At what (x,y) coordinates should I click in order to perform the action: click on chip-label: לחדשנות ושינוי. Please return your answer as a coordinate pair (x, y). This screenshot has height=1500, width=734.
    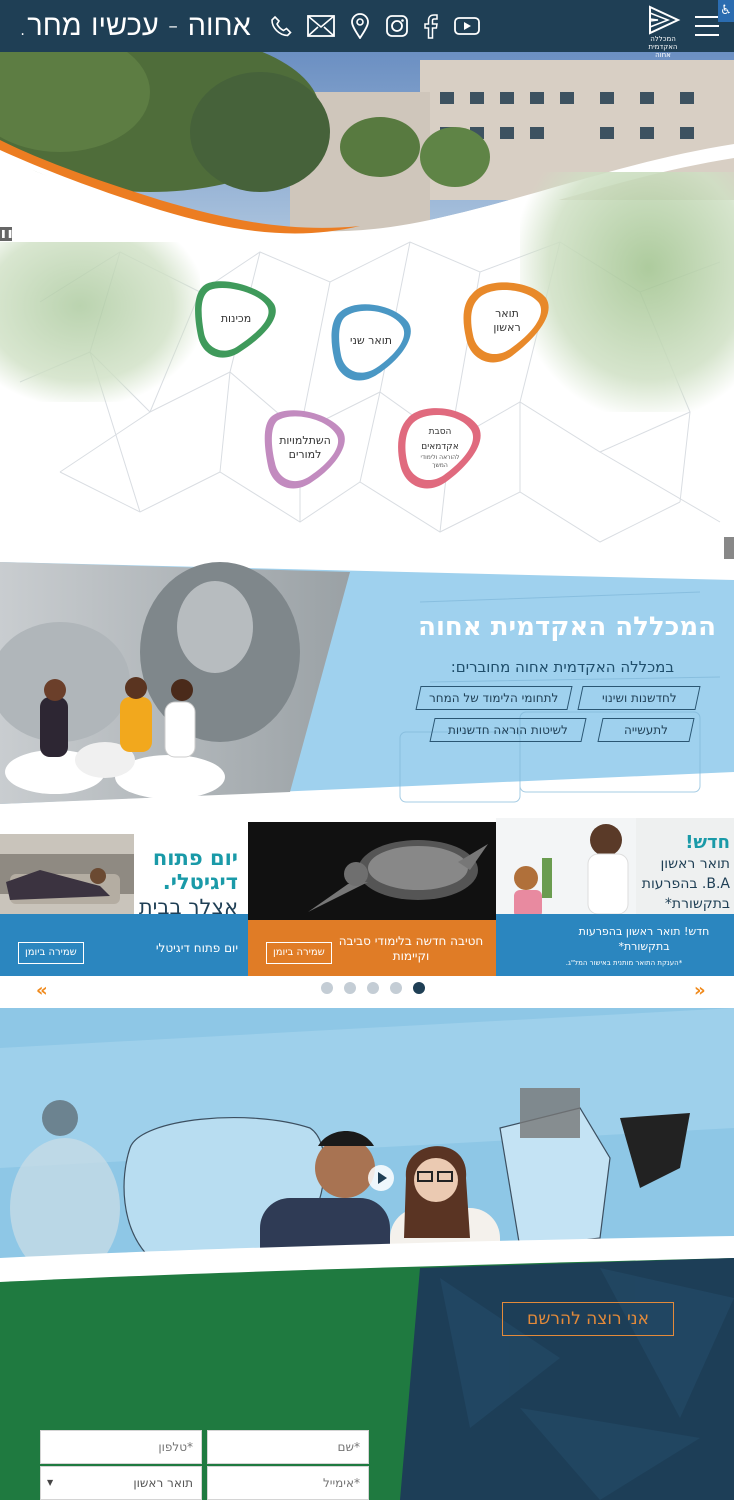
    Looking at the image, I should click on (639, 698).